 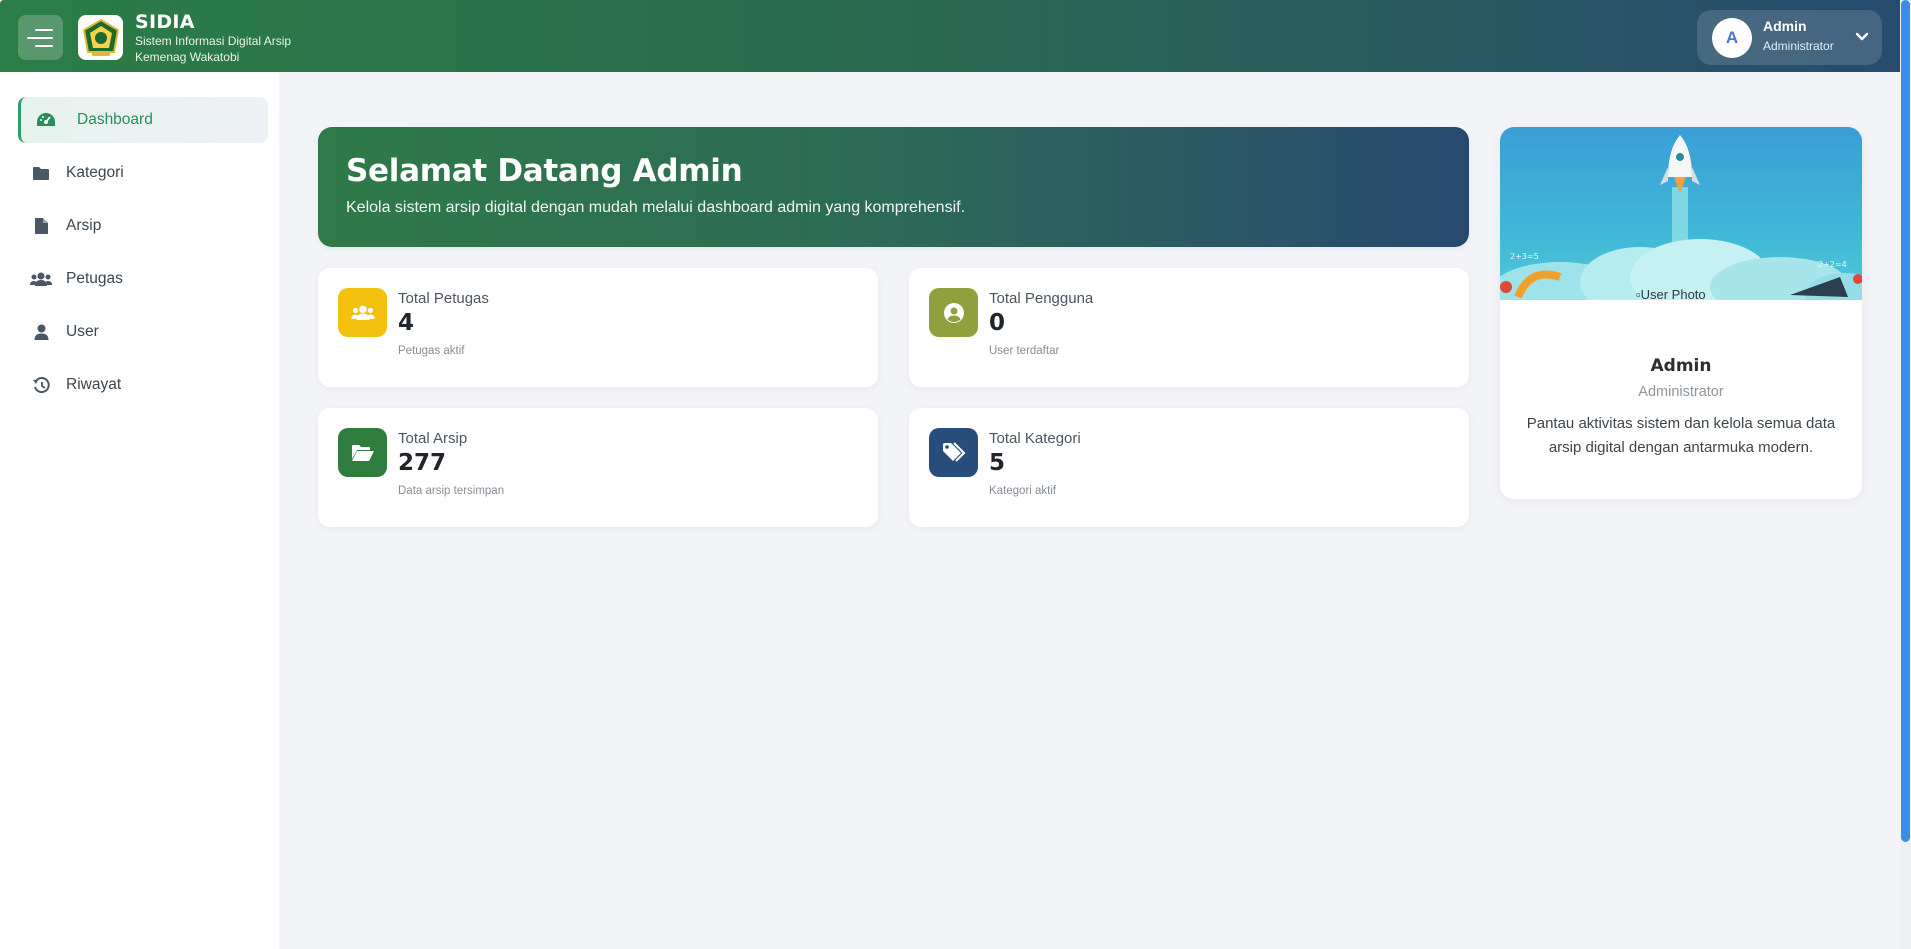 What do you see at coordinates (1785, 26) in the screenshot?
I see `user-name: Admin` at bounding box center [1785, 26].